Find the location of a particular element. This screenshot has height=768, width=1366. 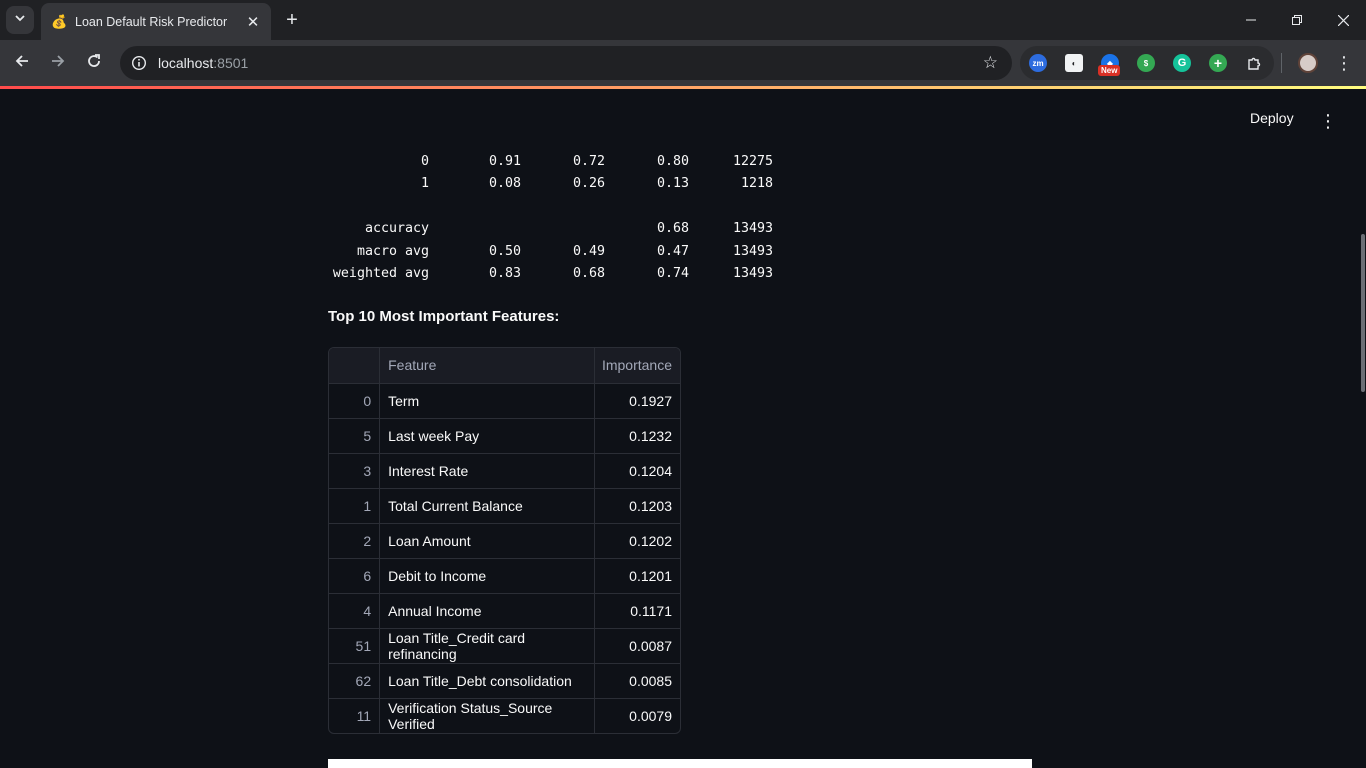

feature-name-cell: Last week Pay is located at coordinates (487, 436).